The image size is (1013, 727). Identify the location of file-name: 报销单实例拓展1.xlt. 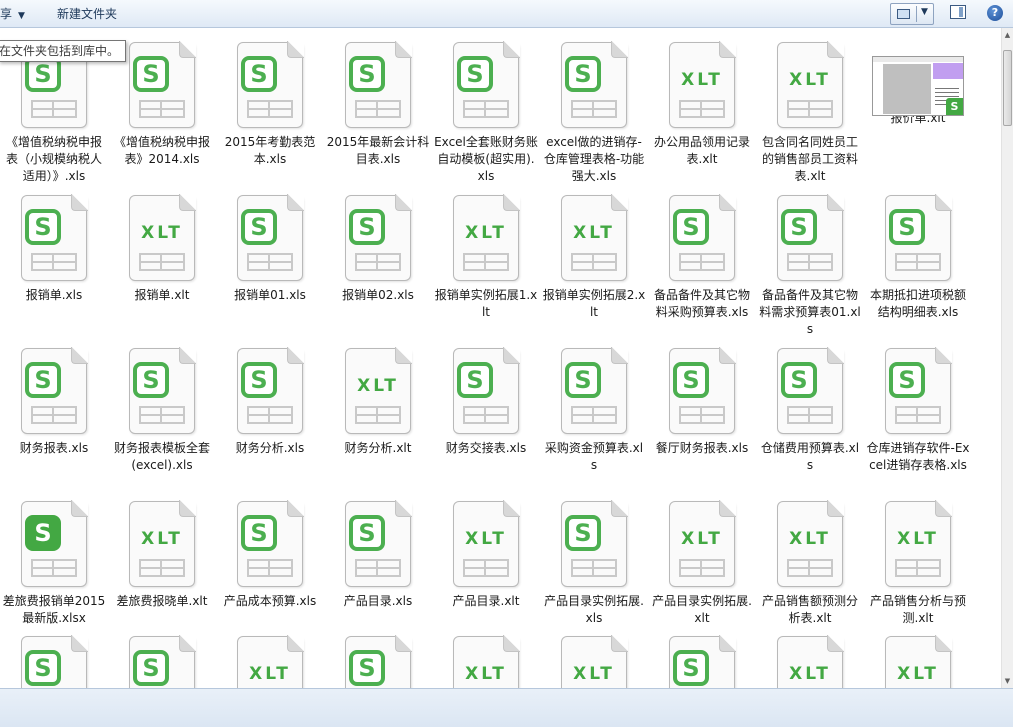
(486, 303).